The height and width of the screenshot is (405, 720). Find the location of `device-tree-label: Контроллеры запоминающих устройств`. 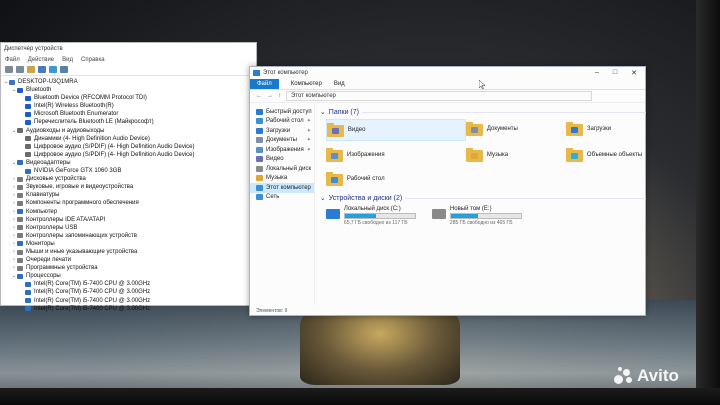

device-tree-label: Контроллеры запоминающих устройств is located at coordinates (81, 235).